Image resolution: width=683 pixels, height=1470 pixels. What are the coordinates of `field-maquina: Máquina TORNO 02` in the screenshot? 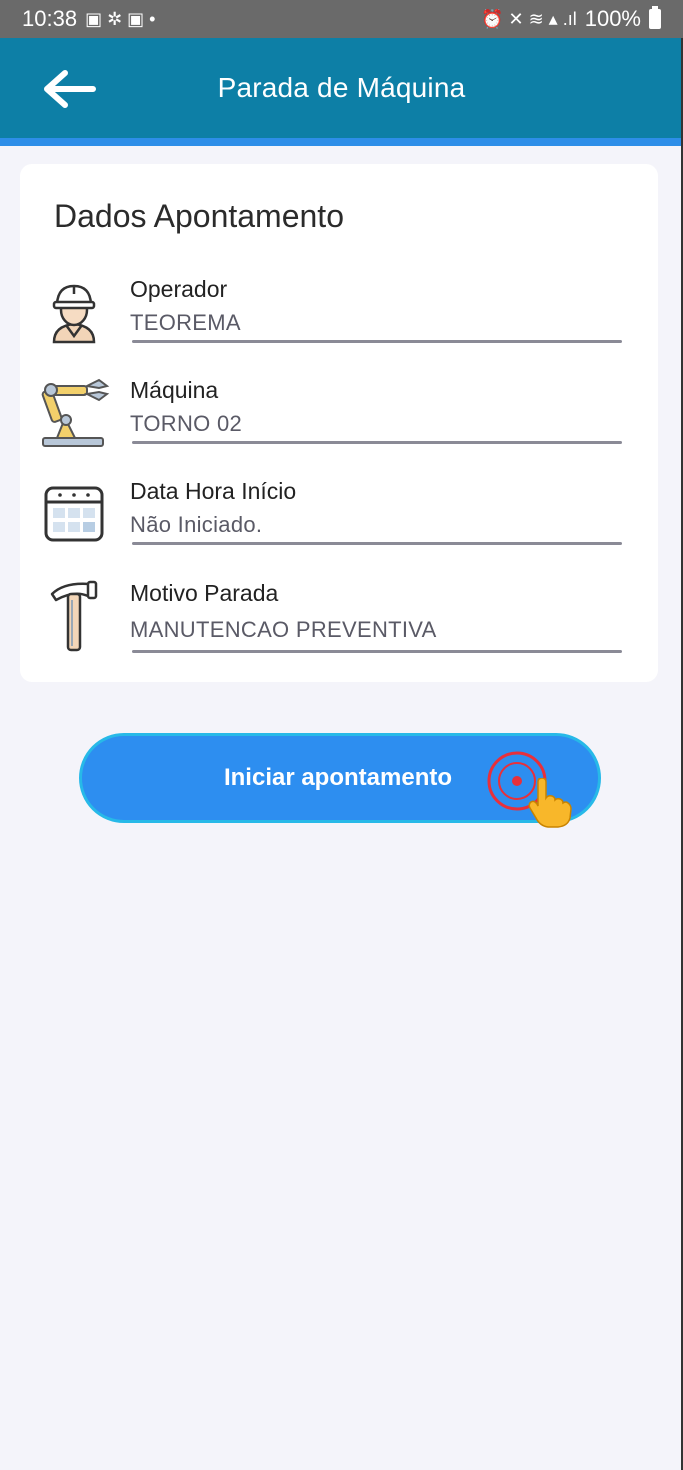 It's located at (339, 422).